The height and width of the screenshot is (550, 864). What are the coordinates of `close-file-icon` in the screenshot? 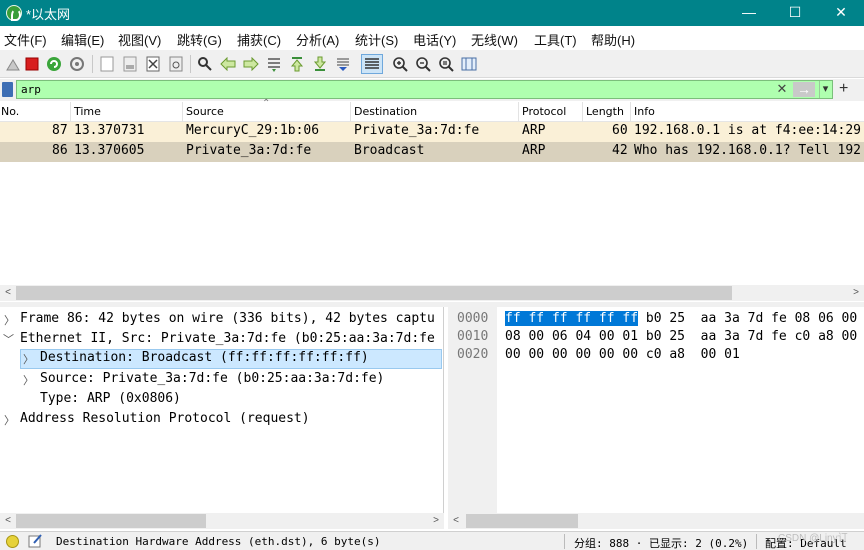 It's located at (153, 64).